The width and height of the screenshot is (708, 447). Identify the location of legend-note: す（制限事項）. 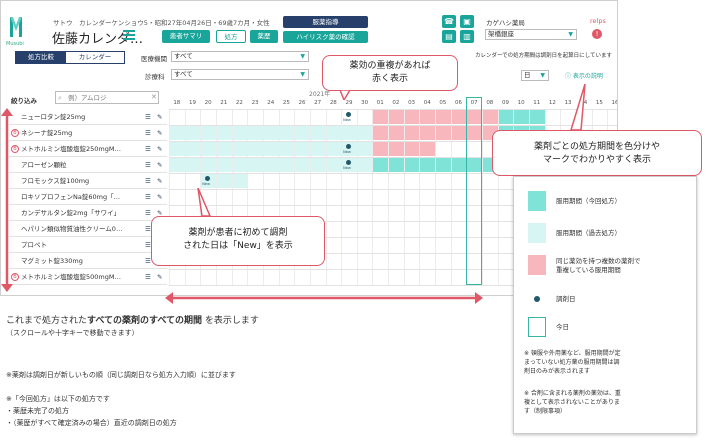
(545, 411).